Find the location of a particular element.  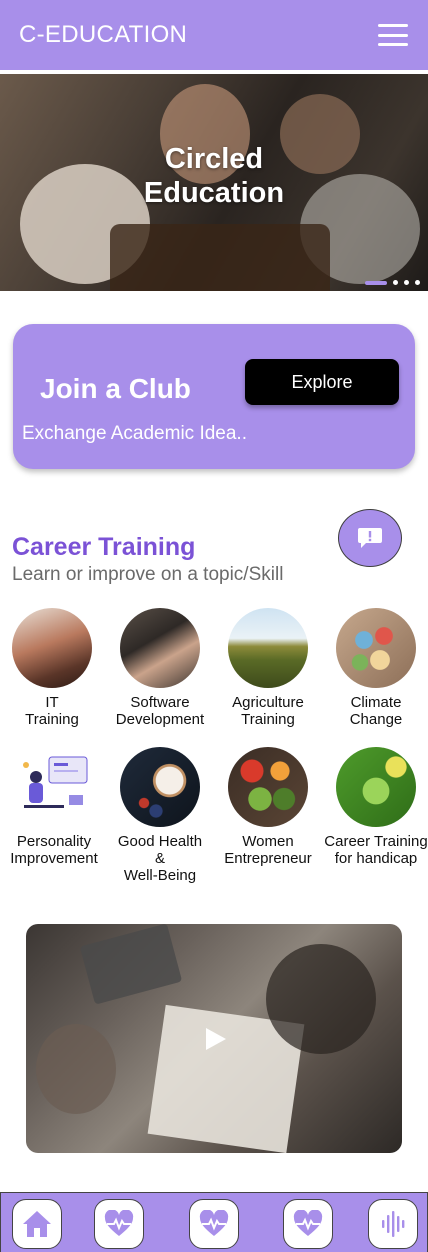

course-software-development: Software Development is located at coordinates (160, 668).